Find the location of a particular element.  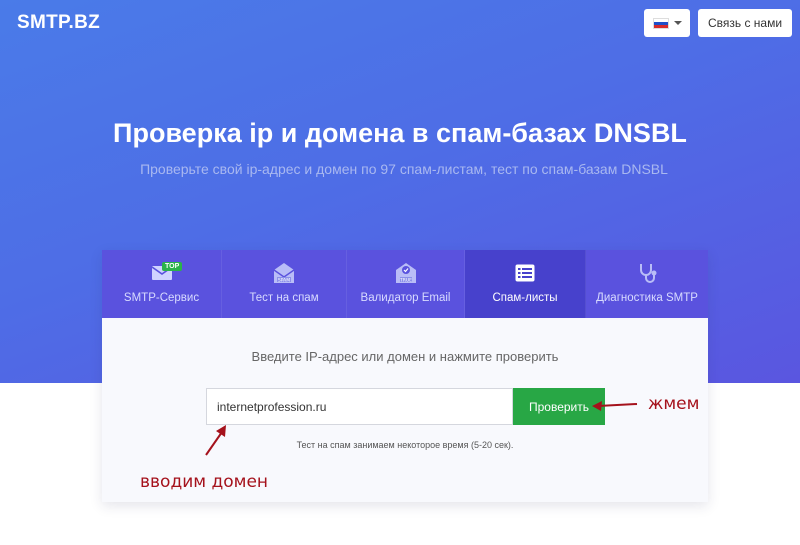

annotation-enter-domain: вводим домен is located at coordinates (204, 482).